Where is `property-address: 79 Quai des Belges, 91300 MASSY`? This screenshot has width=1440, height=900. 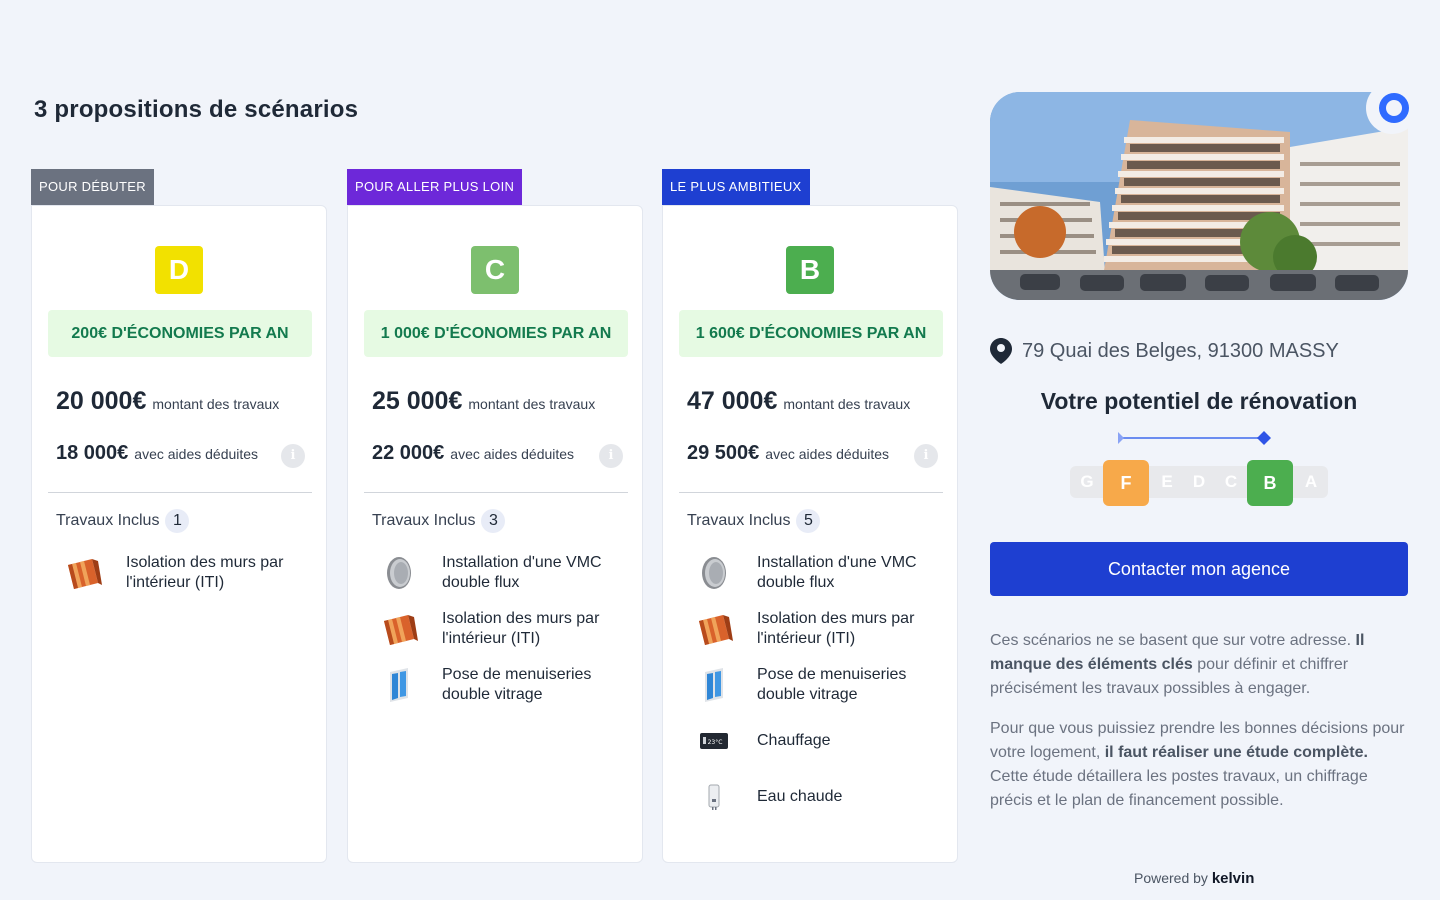 property-address: 79 Quai des Belges, 91300 MASSY is located at coordinates (1164, 351).